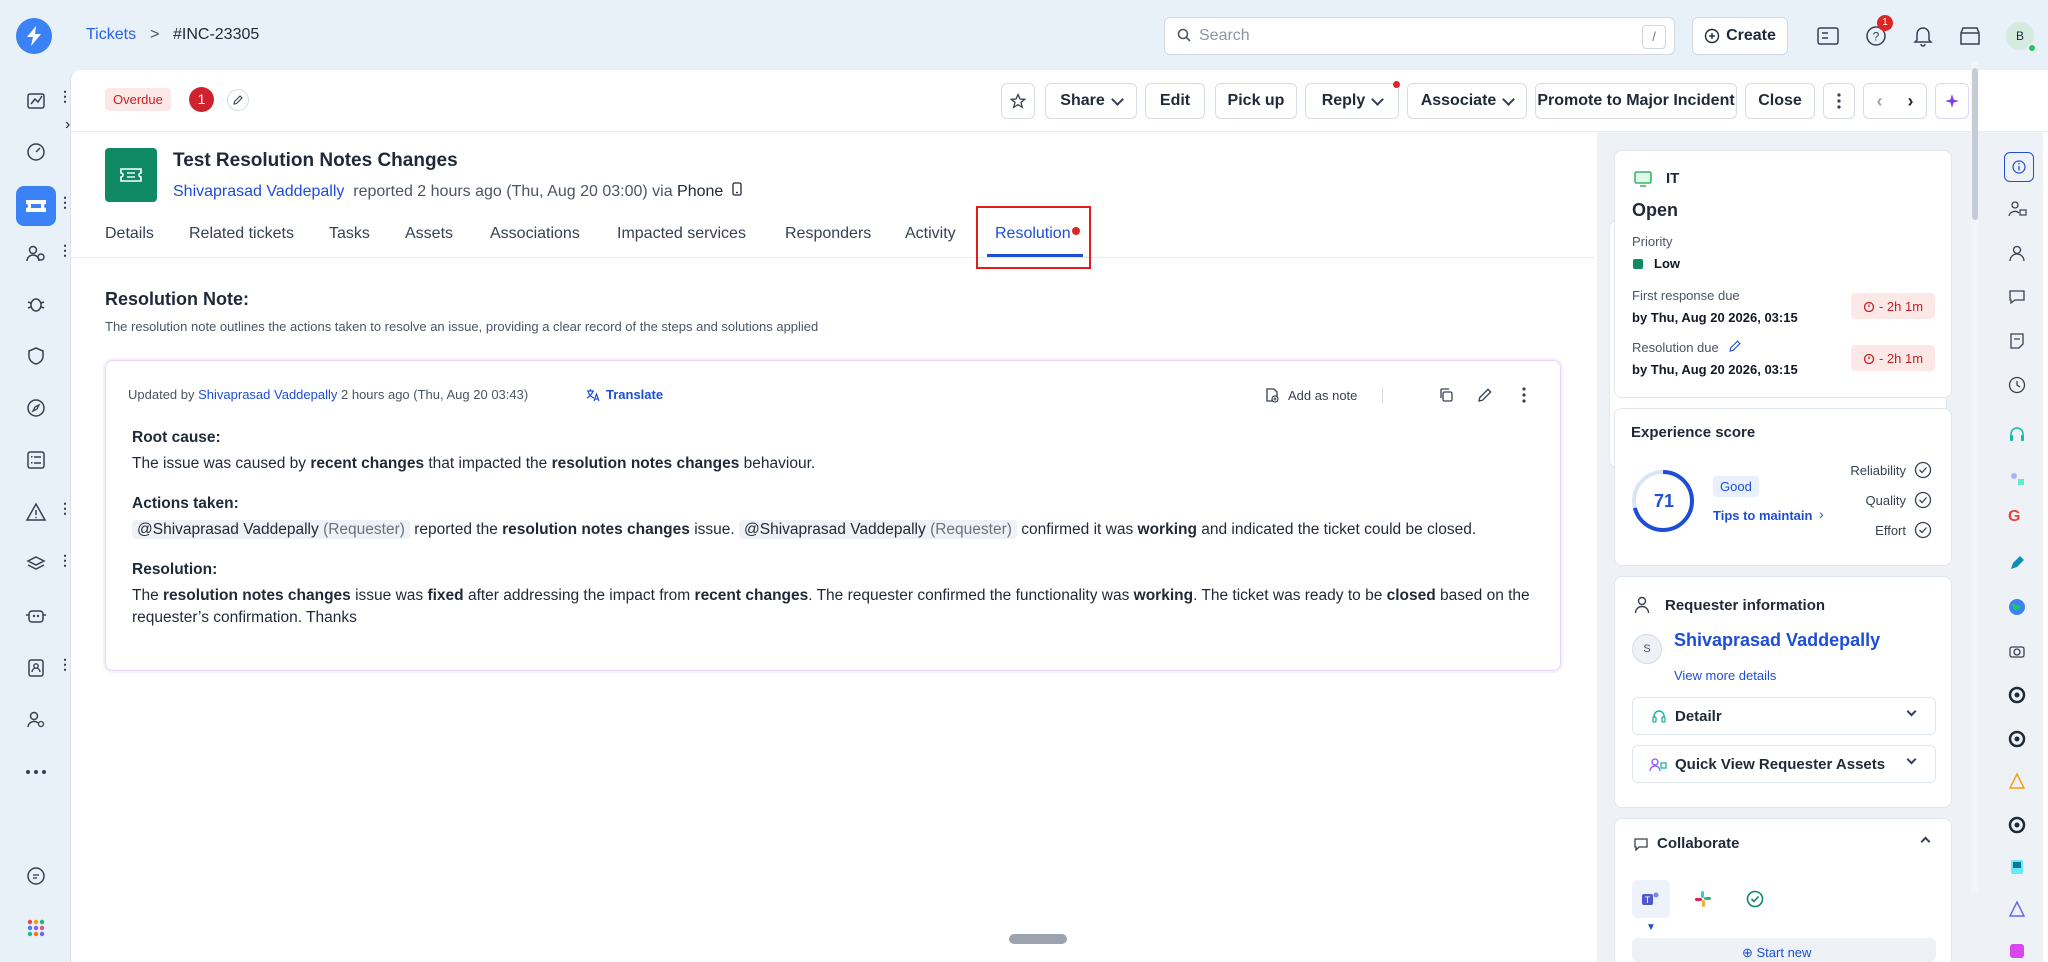 The height and width of the screenshot is (962, 2048). Describe the element at coordinates (1667, 263) in the screenshot. I see `priority-value: Low` at that location.